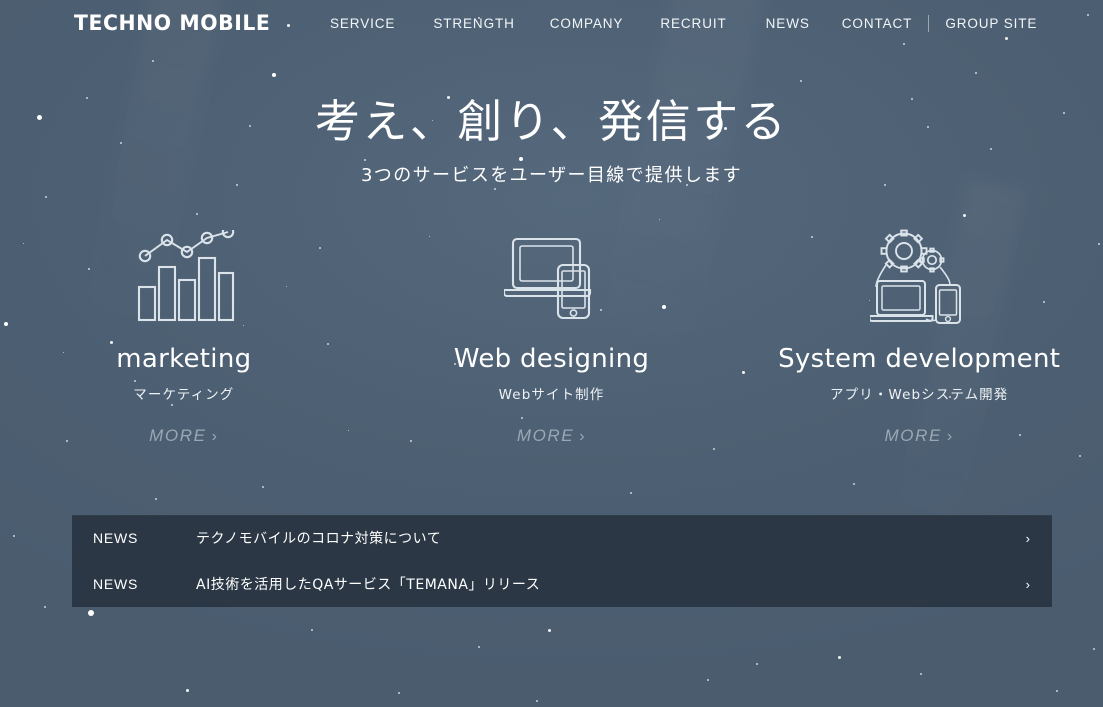 This screenshot has height=707, width=1103. What do you see at coordinates (562, 584) in the screenshot?
I see `news-row: NEWS AI技術を活用したQAサービス「TEMANA」リリース ›` at bounding box center [562, 584].